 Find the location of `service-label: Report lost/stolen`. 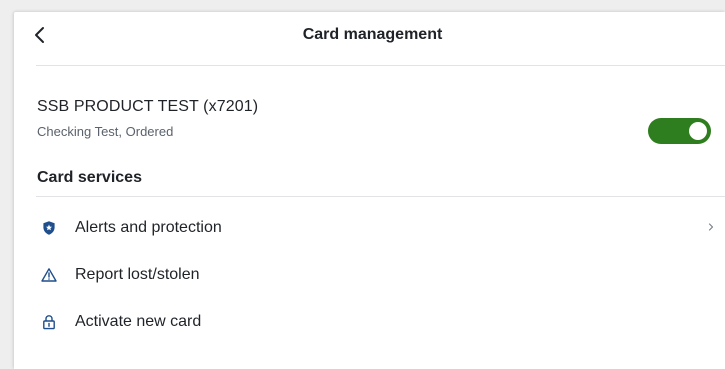

service-label: Report lost/stolen is located at coordinates (137, 274).